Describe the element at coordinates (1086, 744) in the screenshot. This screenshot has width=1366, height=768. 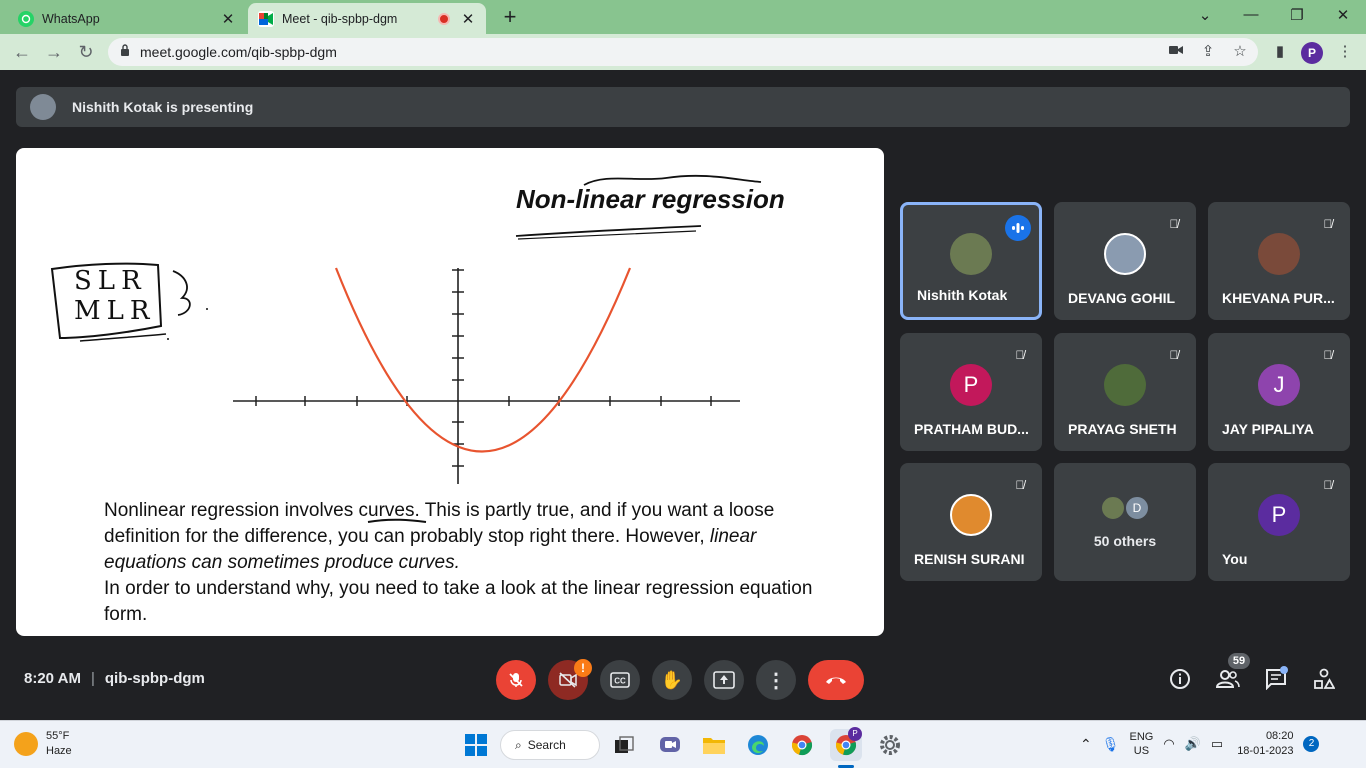
I see `chevron-up-icon: ⌃` at that location.